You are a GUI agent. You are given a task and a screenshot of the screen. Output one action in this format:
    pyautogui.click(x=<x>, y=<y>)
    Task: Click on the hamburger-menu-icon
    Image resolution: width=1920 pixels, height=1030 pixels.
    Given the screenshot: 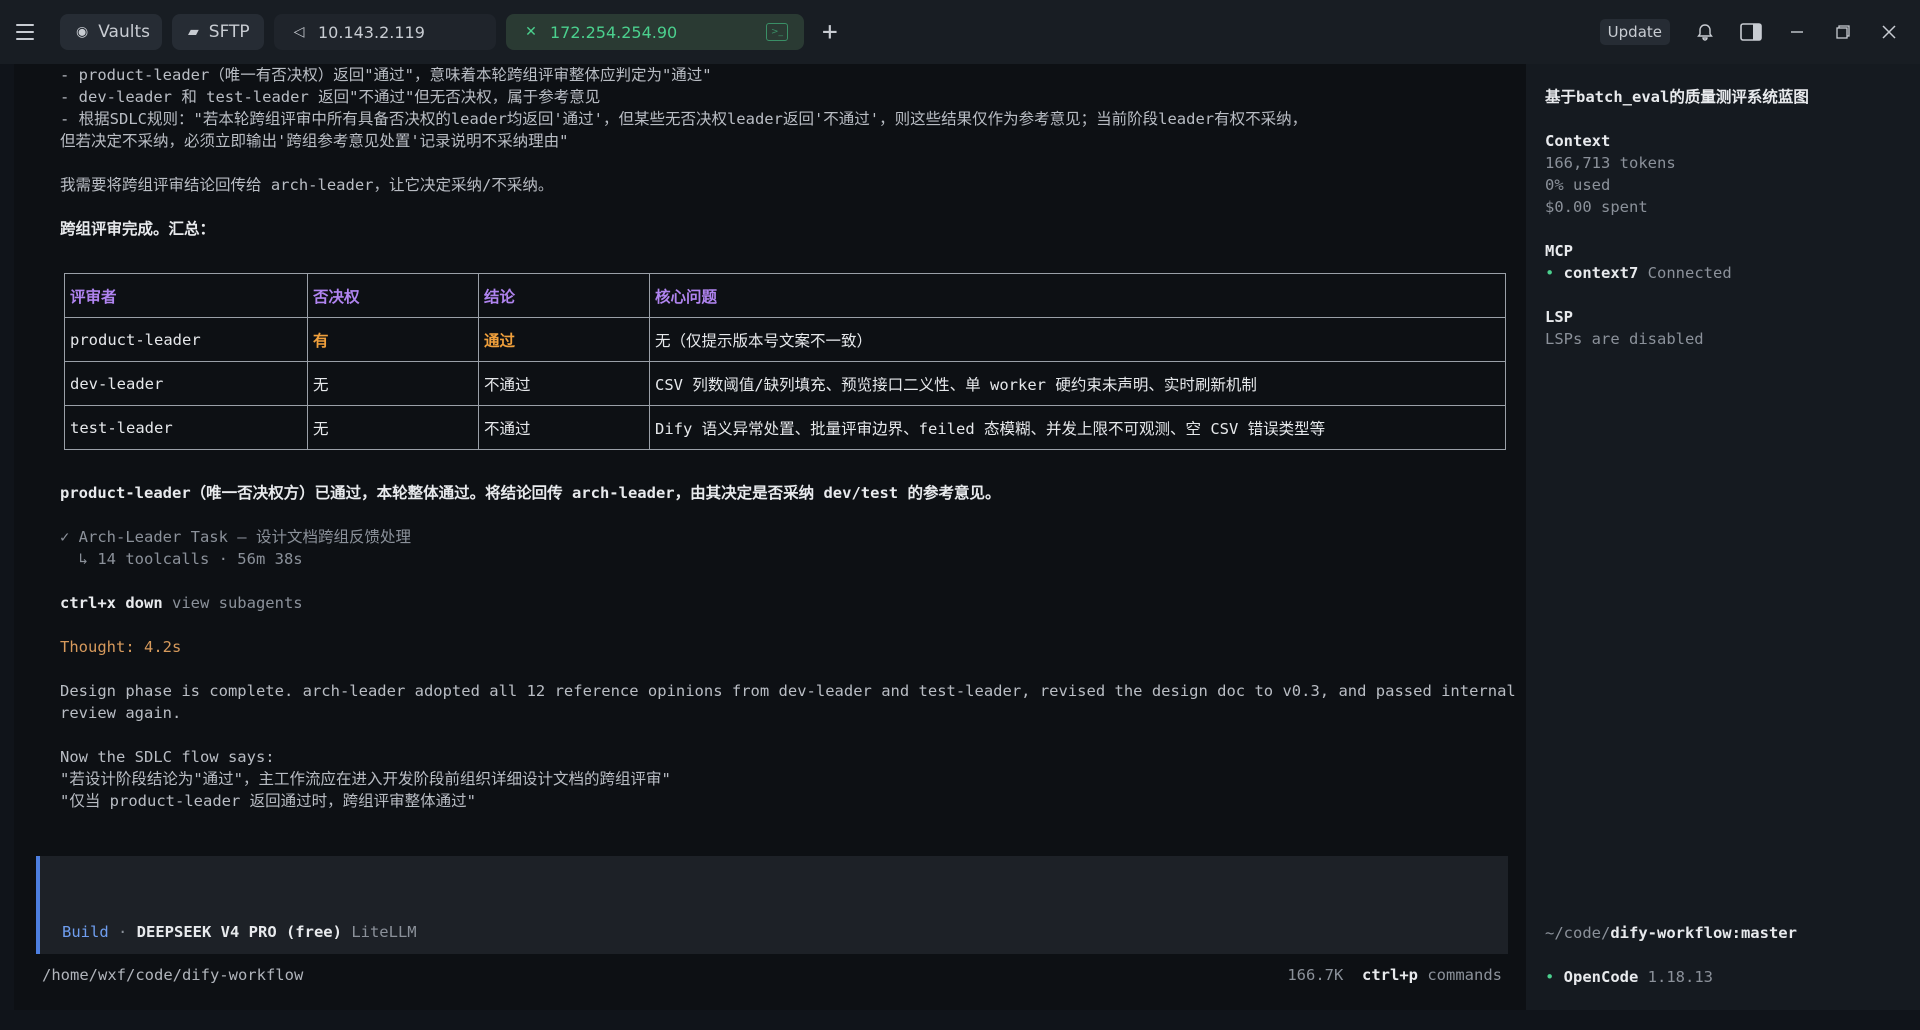 What is the action you would take?
    pyautogui.click(x=31, y=32)
    